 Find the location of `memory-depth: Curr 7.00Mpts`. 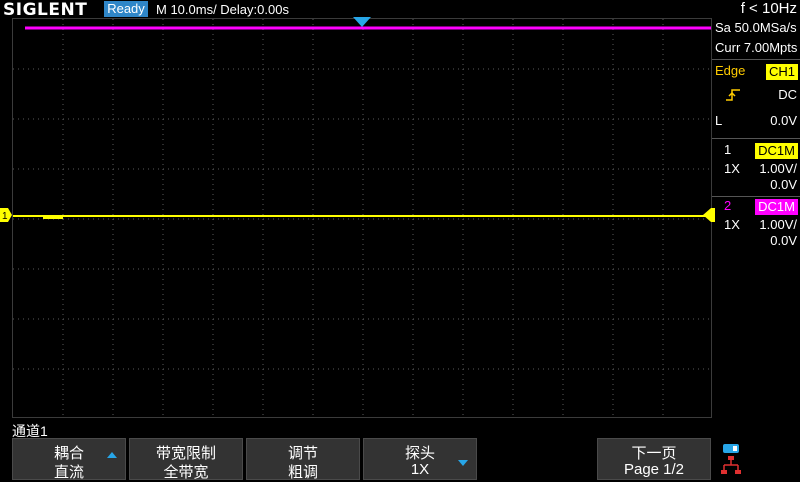

memory-depth: Curr 7.00Mpts is located at coordinates (756, 47).